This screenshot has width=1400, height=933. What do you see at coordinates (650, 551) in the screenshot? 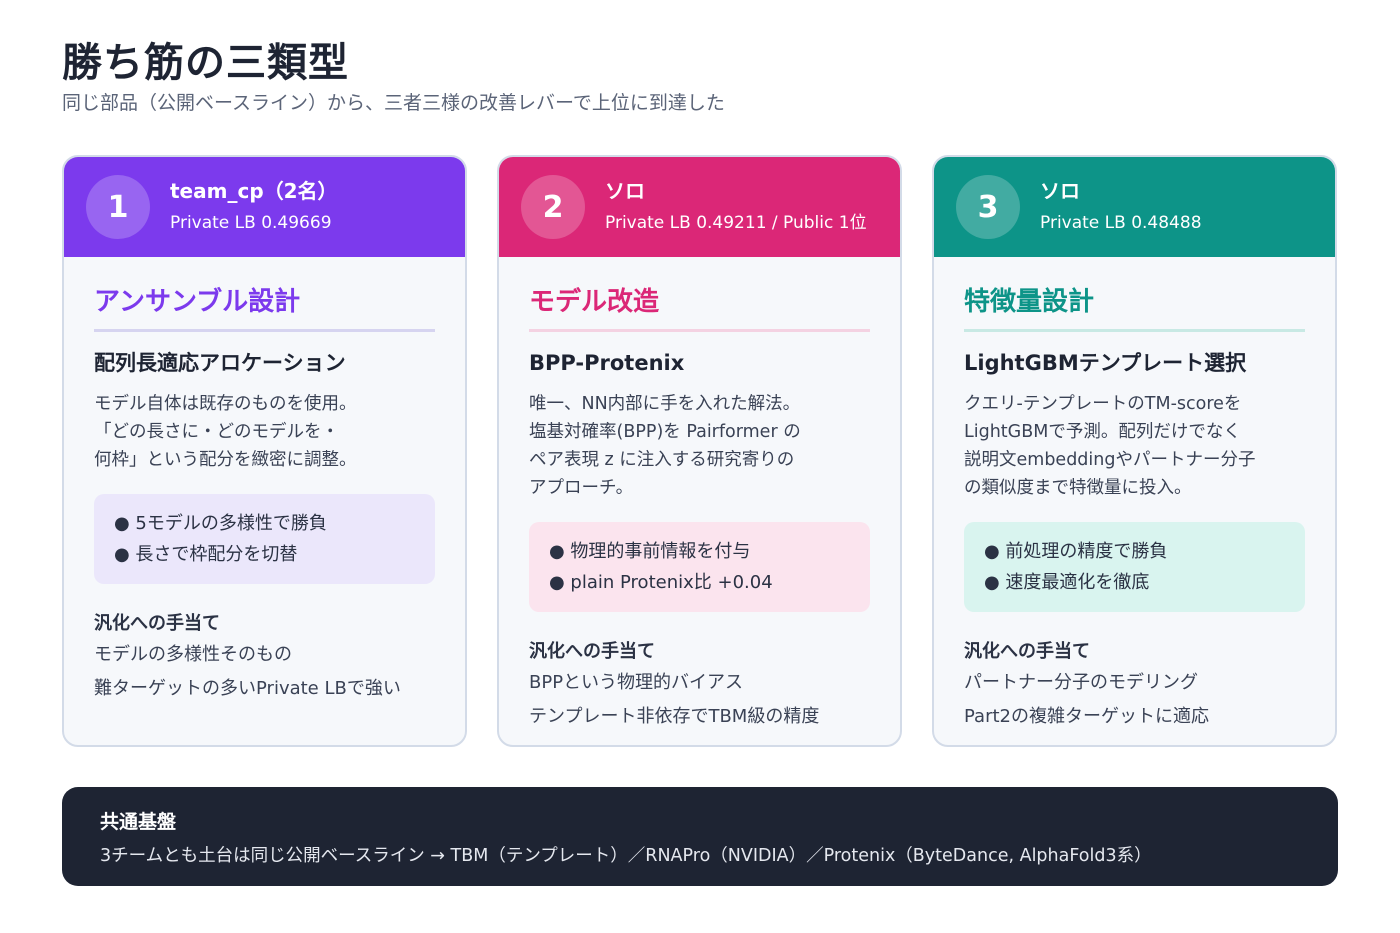
I see `key-point: ● 物理的事前情報を付与` at bounding box center [650, 551].